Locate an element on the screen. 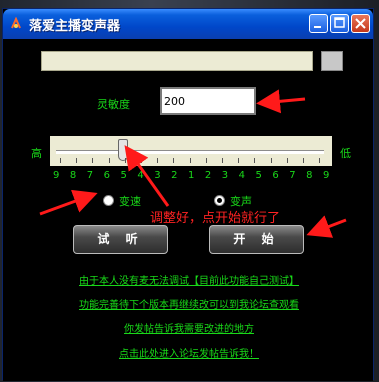 The height and width of the screenshot is (382, 379). window-title: 落爱主播变声器 is located at coordinates (75, 26).